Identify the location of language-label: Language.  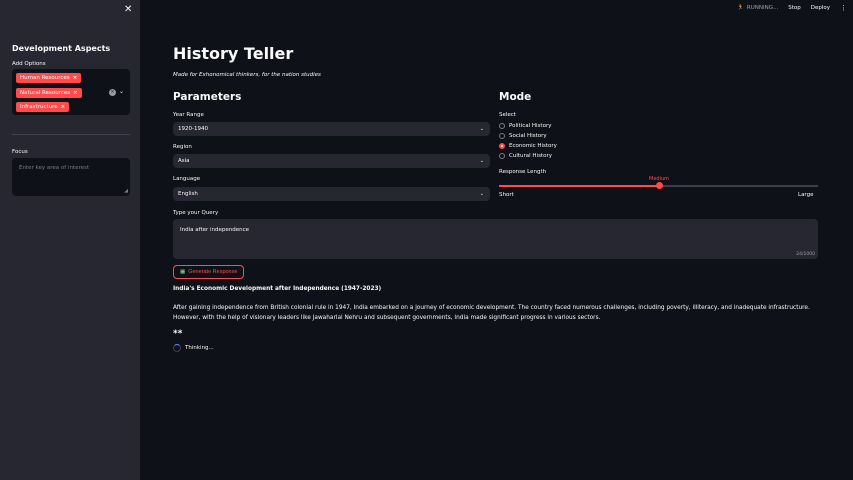
(187, 179).